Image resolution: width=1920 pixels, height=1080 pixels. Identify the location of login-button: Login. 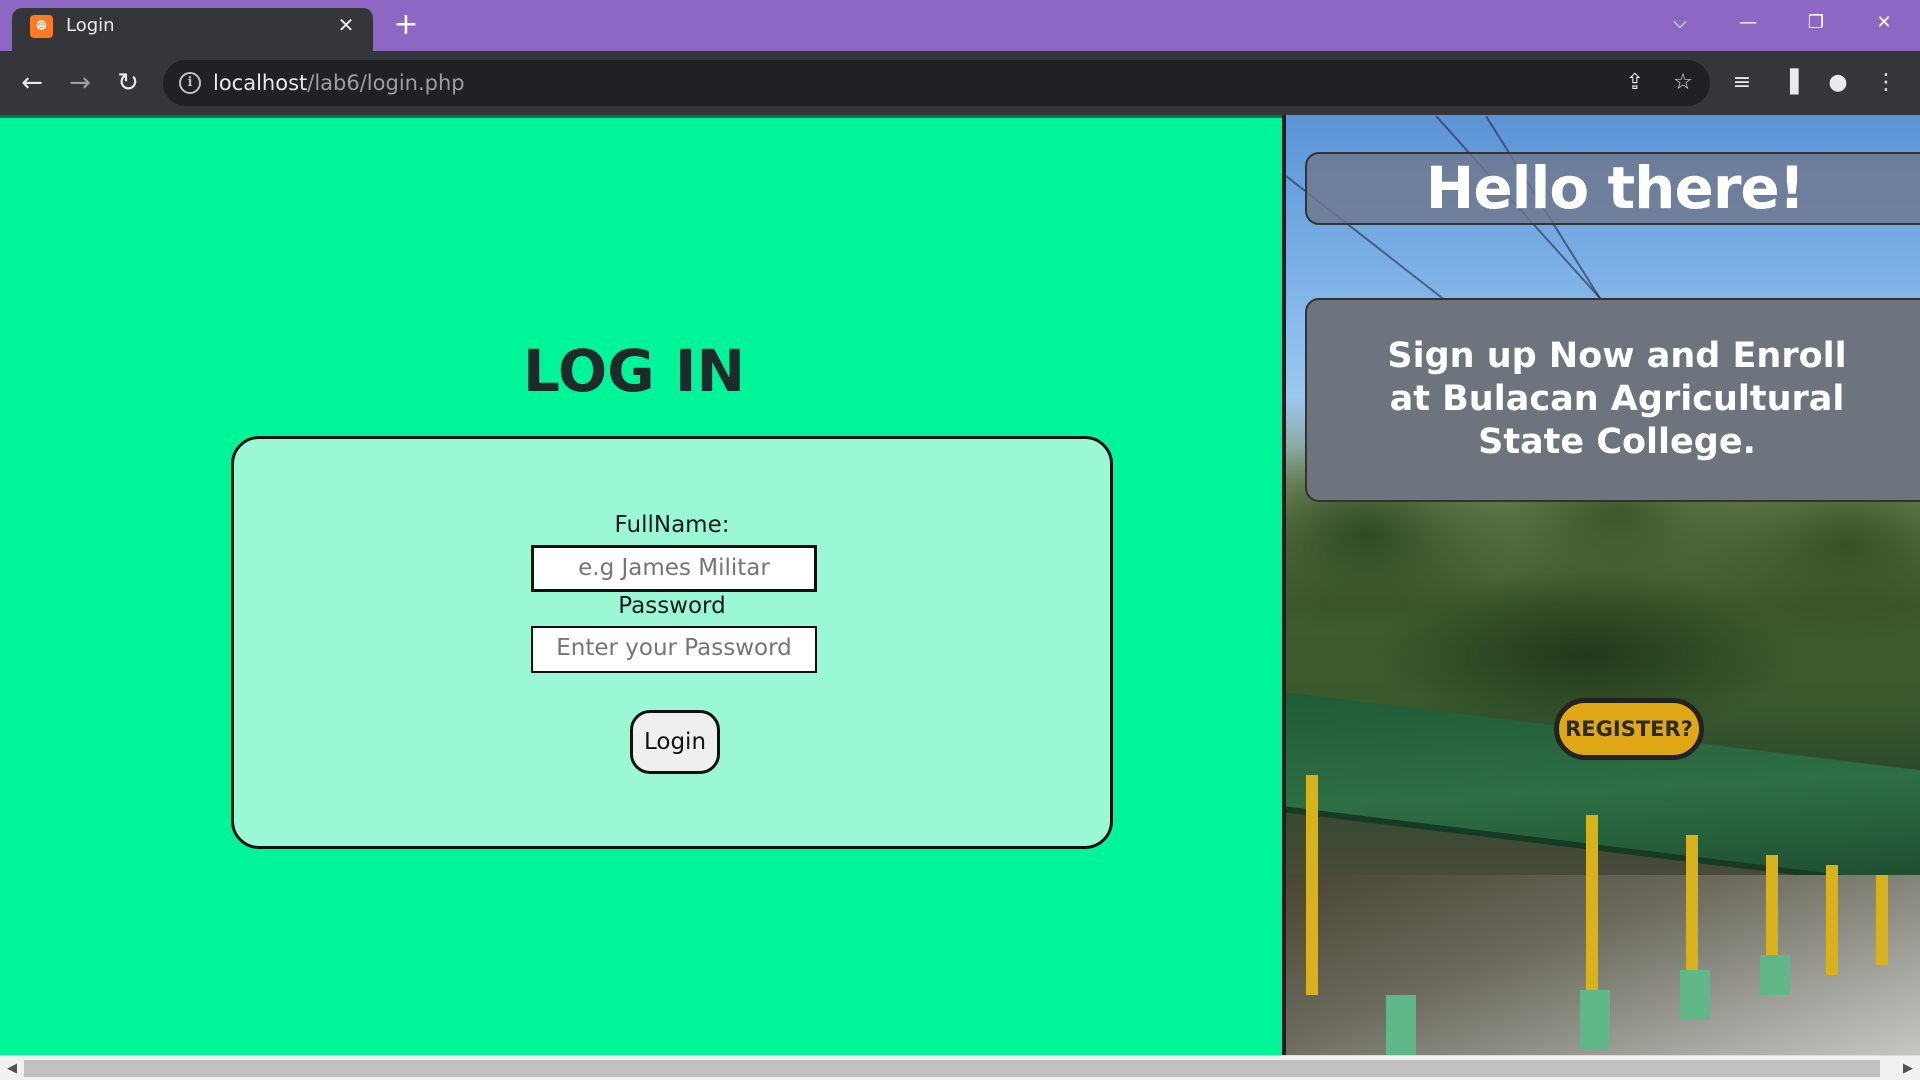
(675, 742).